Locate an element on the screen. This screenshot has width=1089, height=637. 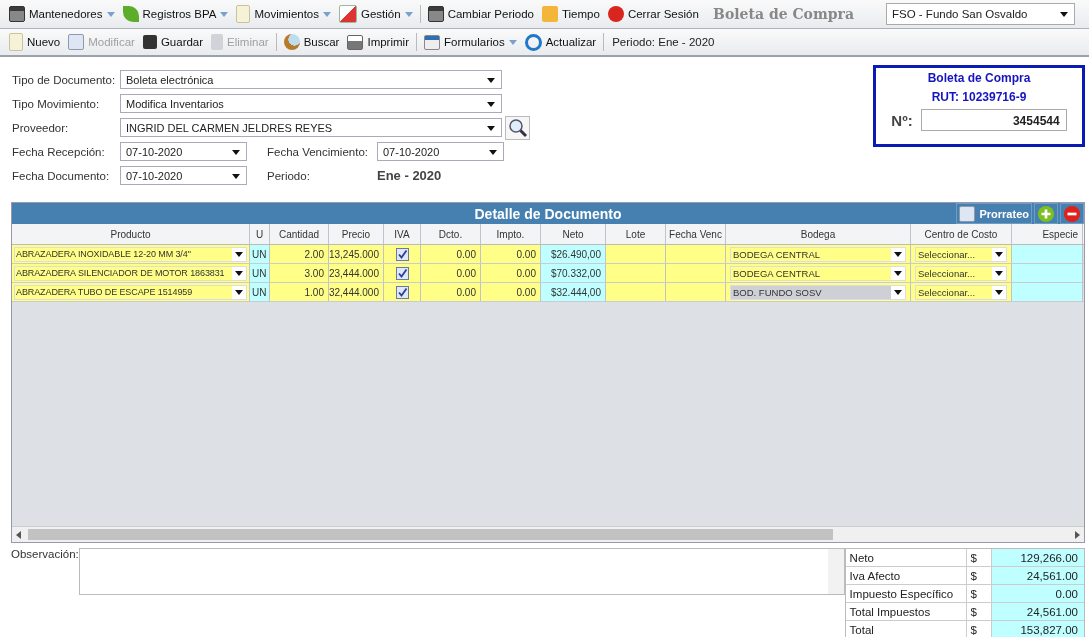
total-value: 129,266.00 is located at coordinates (1037, 557).